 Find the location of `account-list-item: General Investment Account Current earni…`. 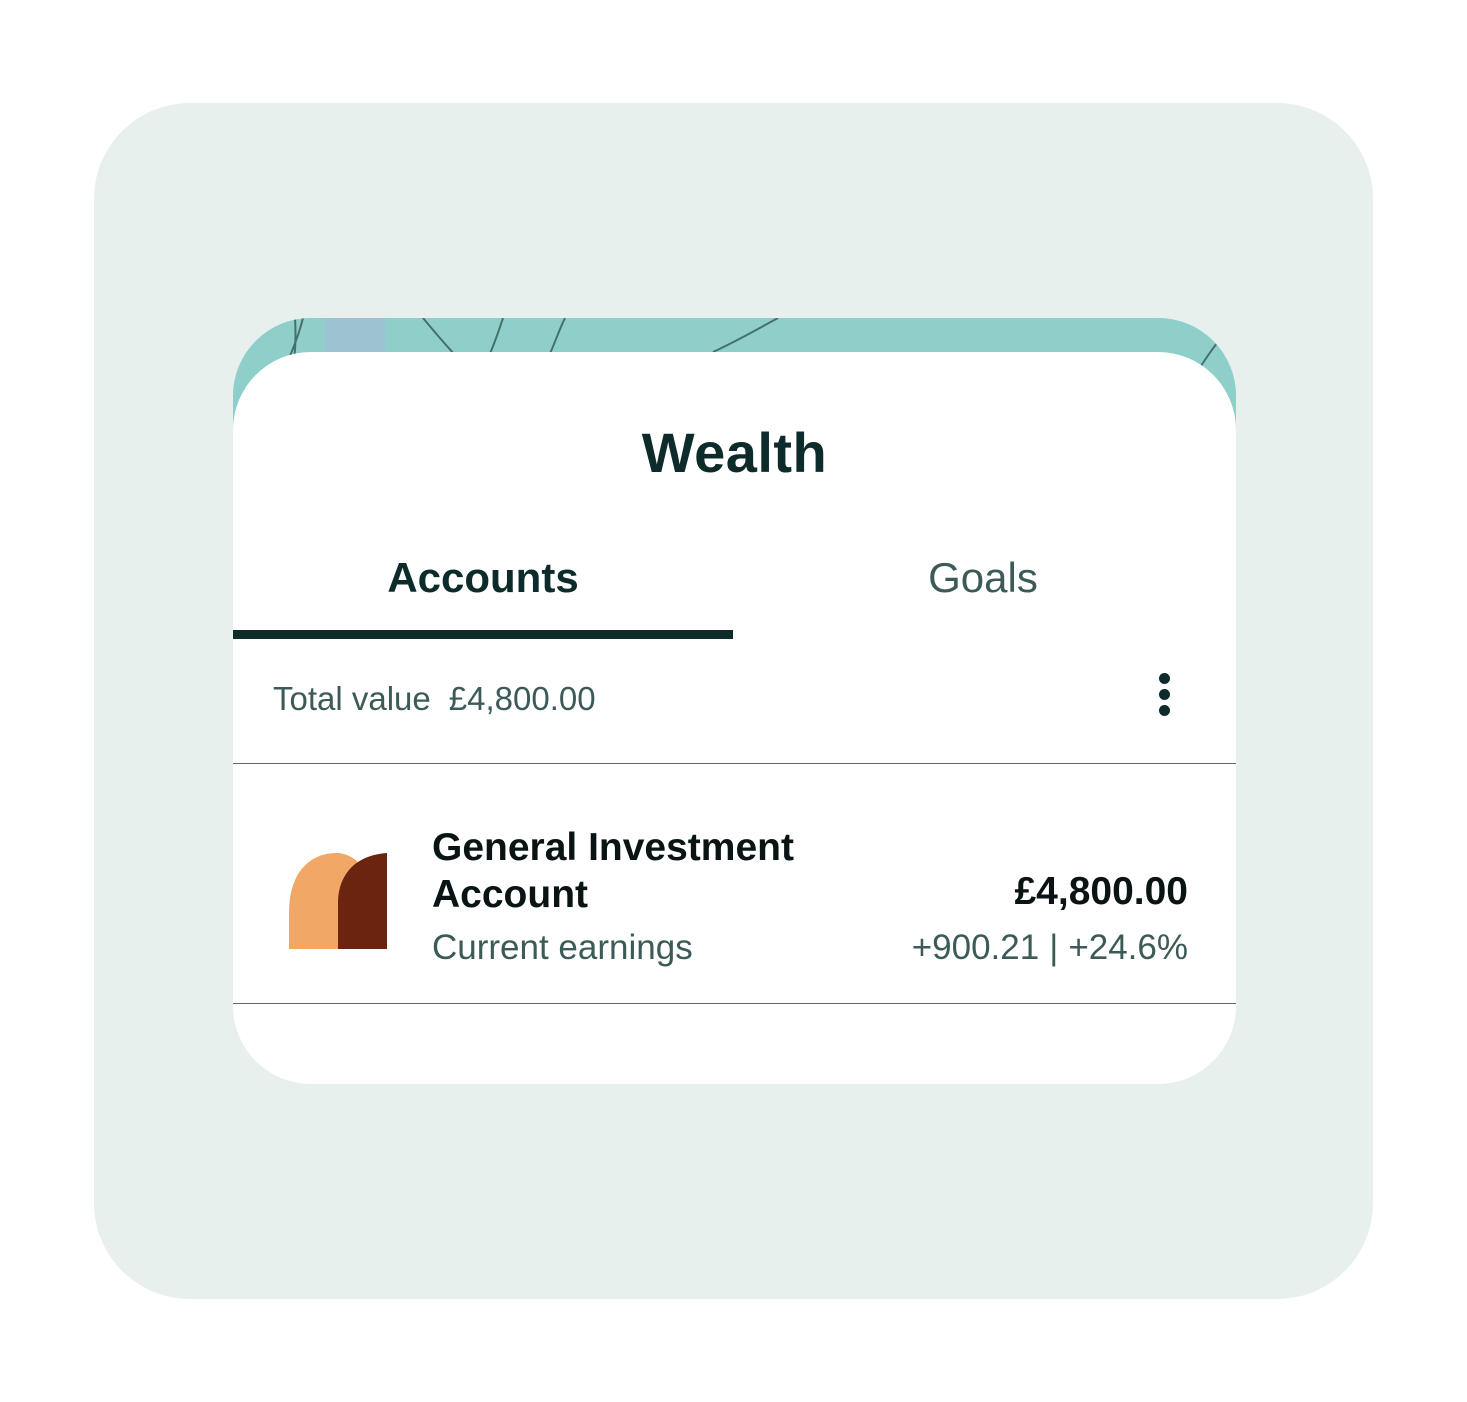

account-list-item: General Investment Account Current earni… is located at coordinates (734, 883).